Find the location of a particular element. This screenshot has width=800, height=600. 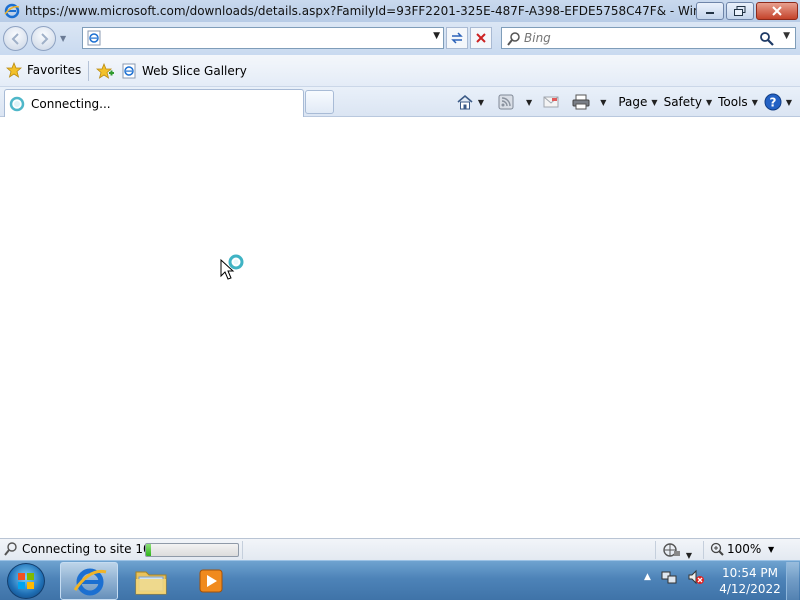

stop-button is located at coordinates (481, 38).